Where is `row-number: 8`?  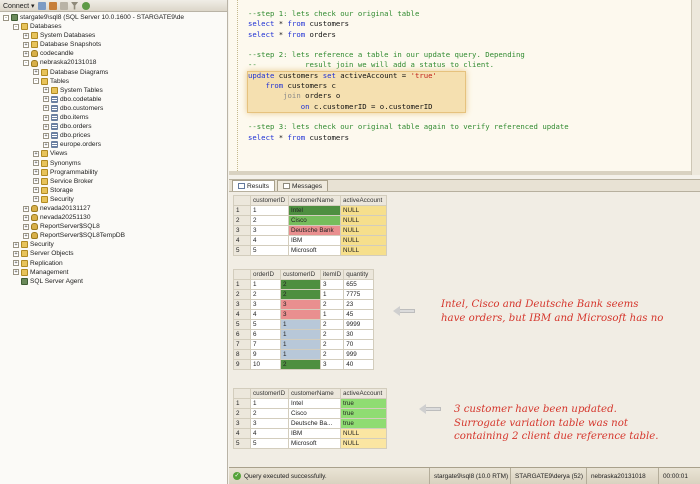 row-number: 8 is located at coordinates (242, 354).